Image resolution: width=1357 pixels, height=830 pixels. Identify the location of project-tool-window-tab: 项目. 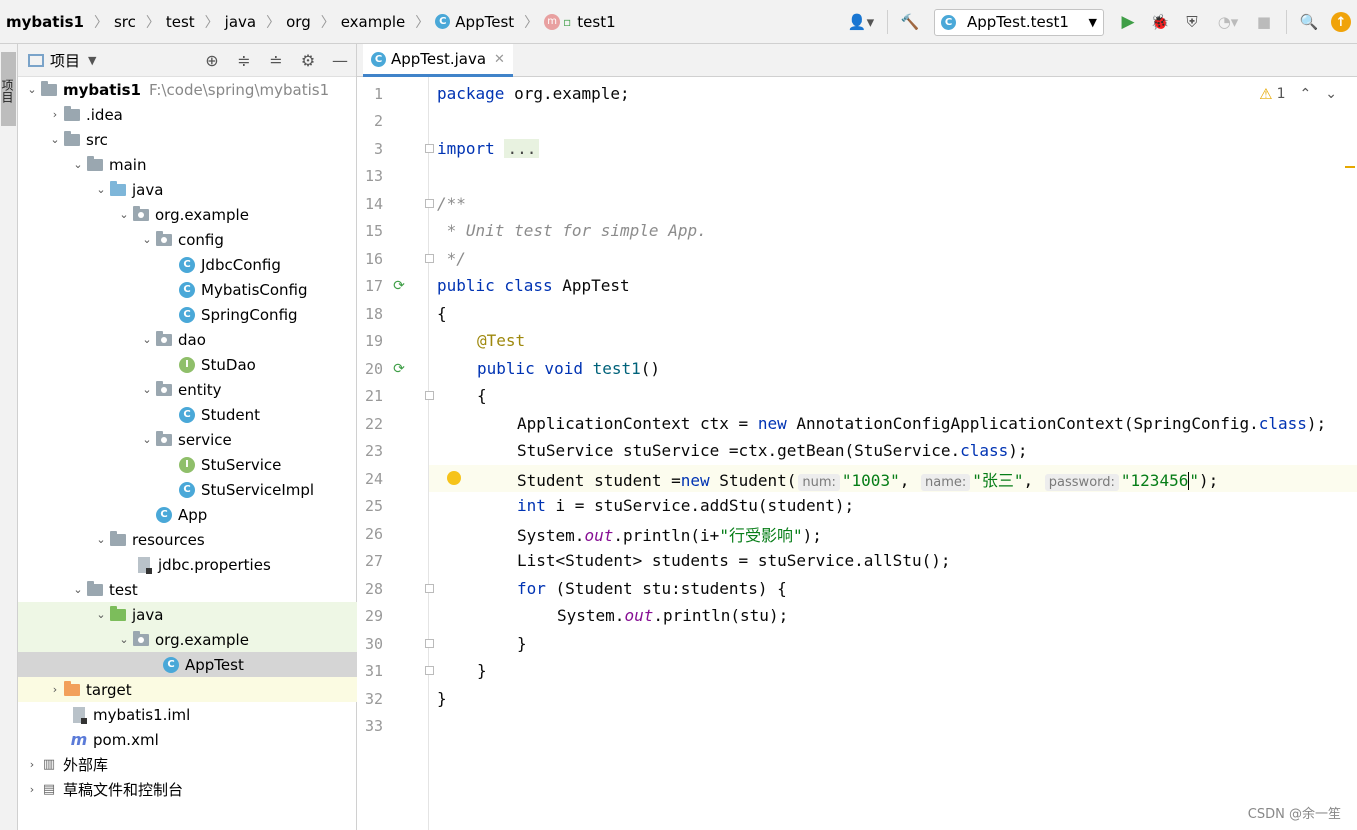
(8, 89).